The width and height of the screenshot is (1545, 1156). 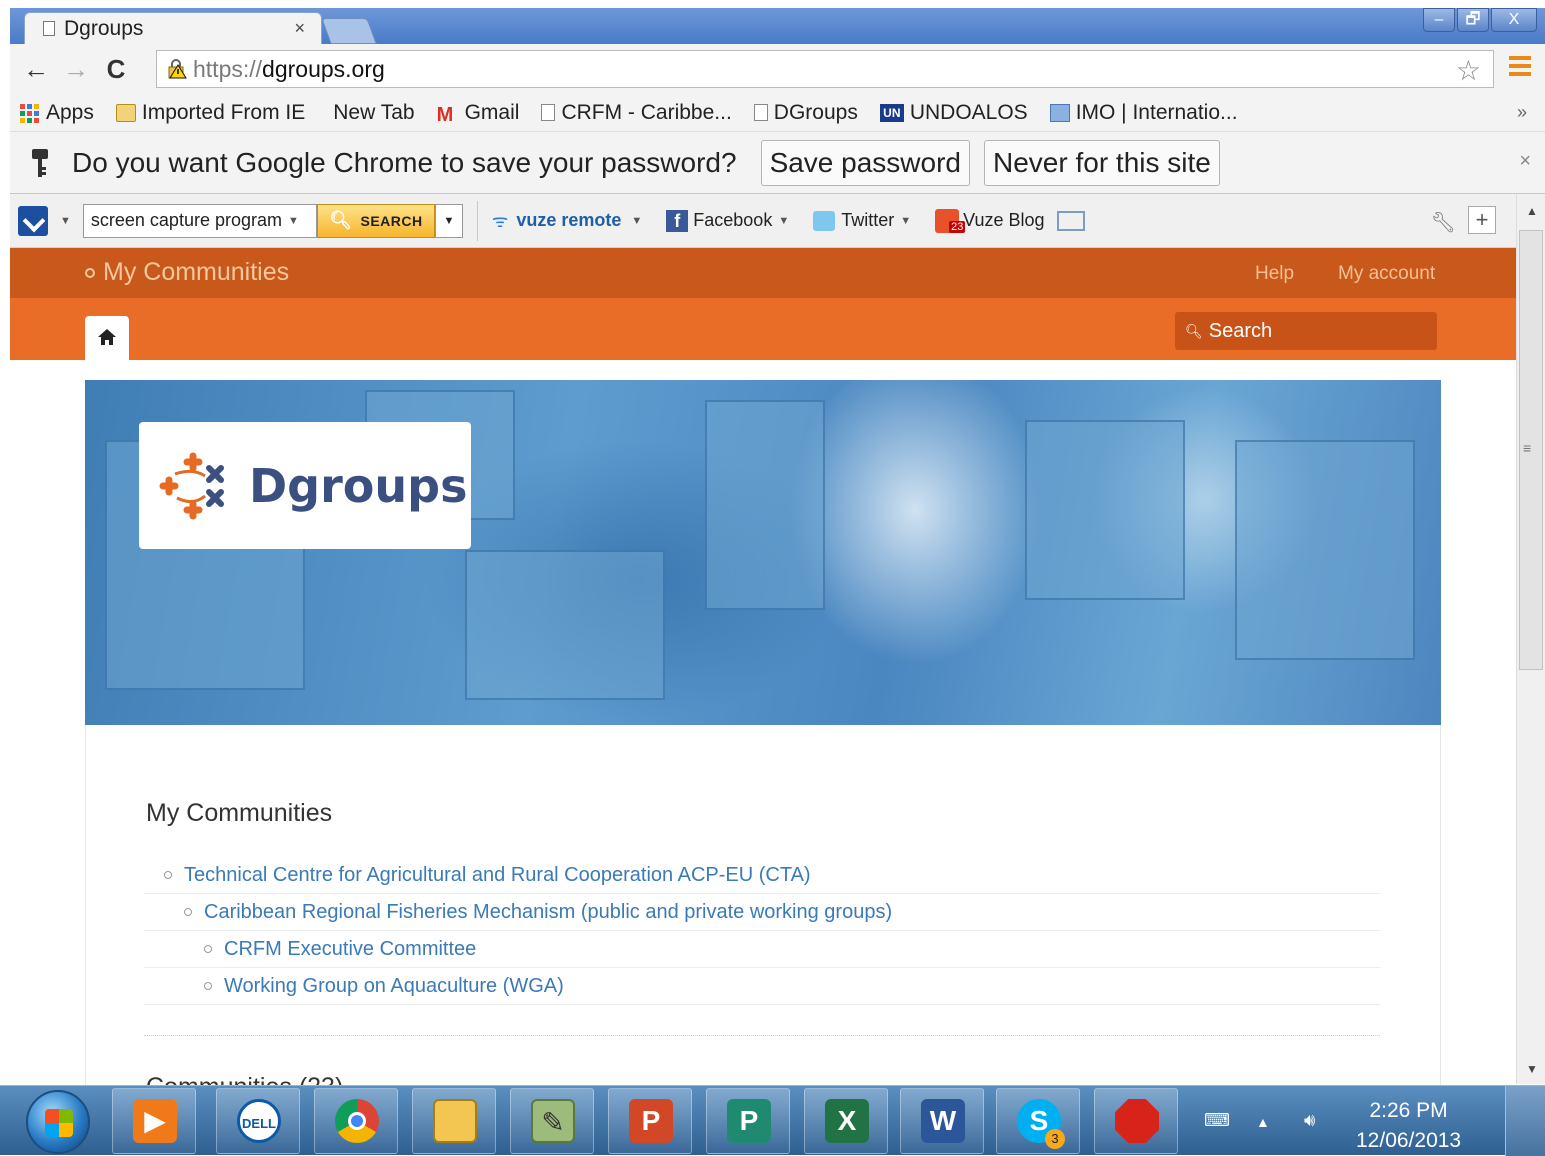 I want to click on skype-notification-badge: 3, so click(x=1055, y=1139).